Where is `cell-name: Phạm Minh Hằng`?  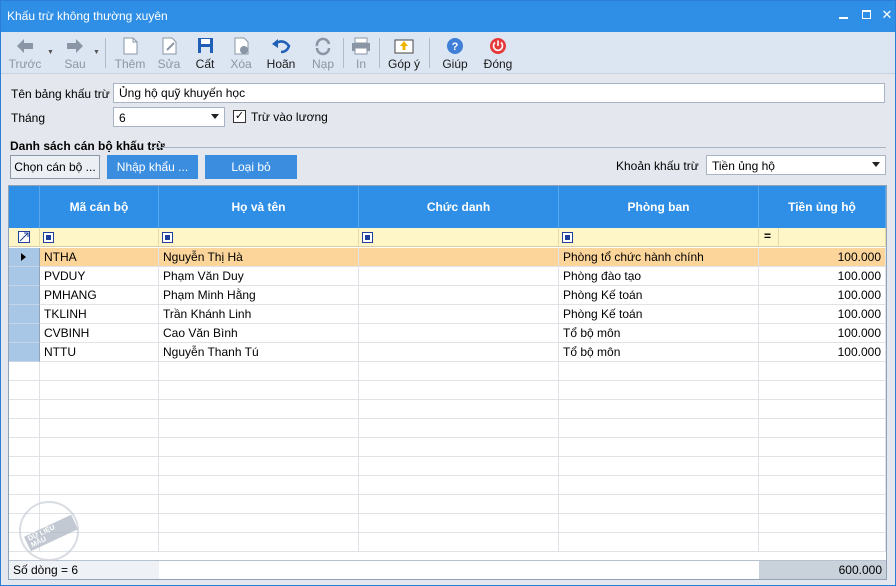 cell-name: Phạm Minh Hằng is located at coordinates (259, 295).